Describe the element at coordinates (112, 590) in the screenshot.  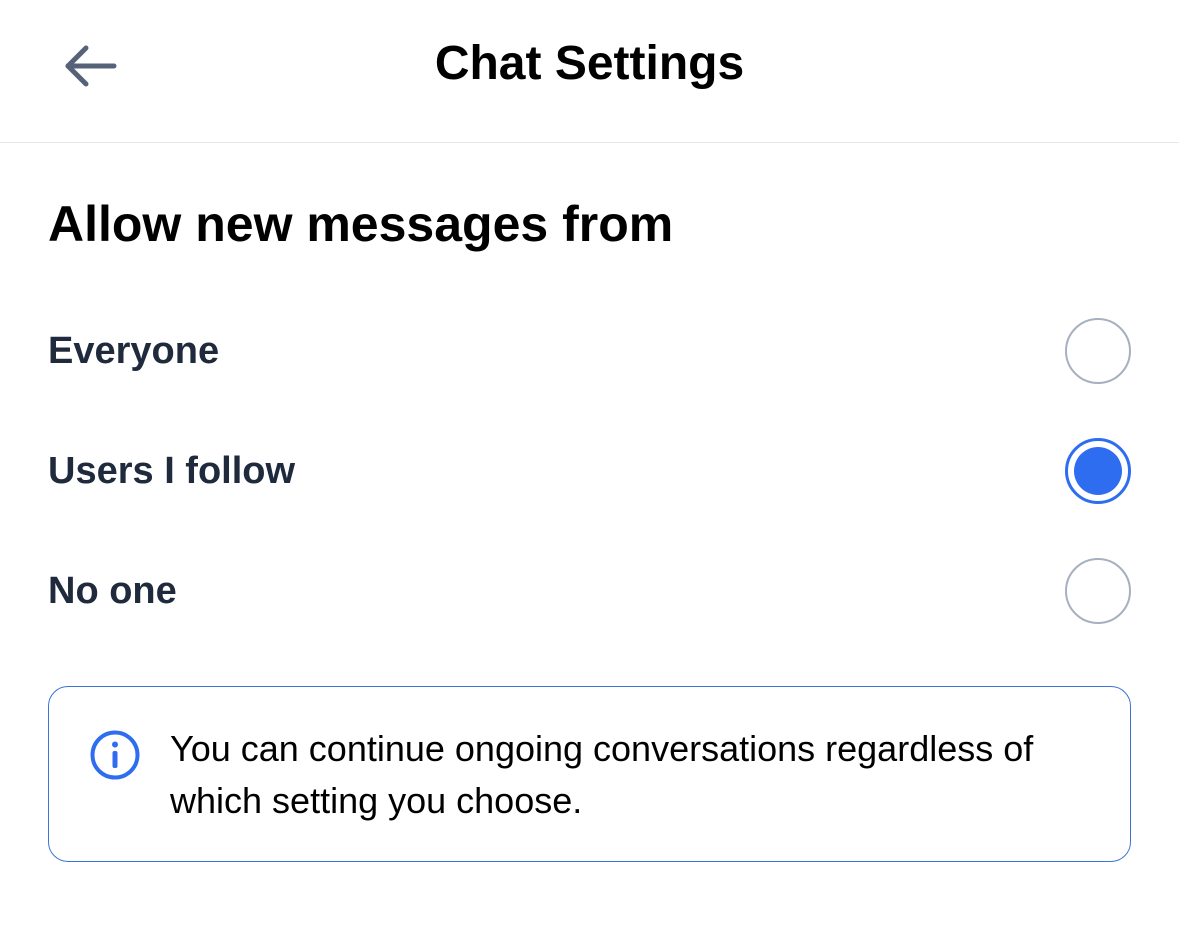
I see `option-label: No one` at that location.